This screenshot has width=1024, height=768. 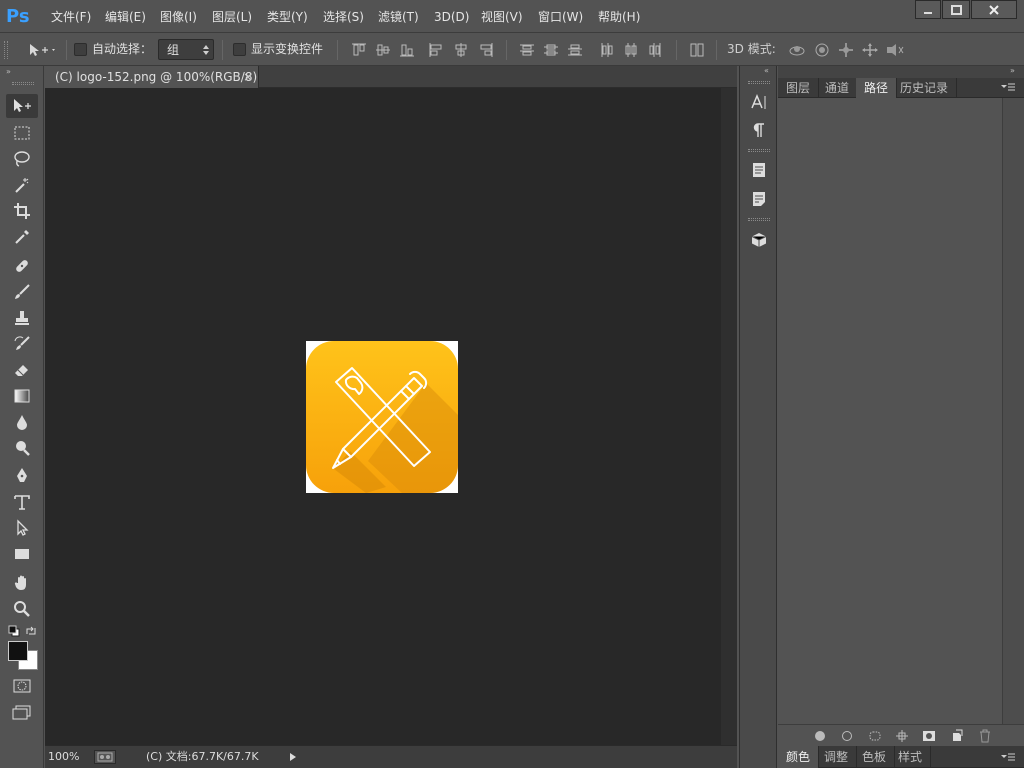 I want to click on 3d-roll-button, so click(x=822, y=50).